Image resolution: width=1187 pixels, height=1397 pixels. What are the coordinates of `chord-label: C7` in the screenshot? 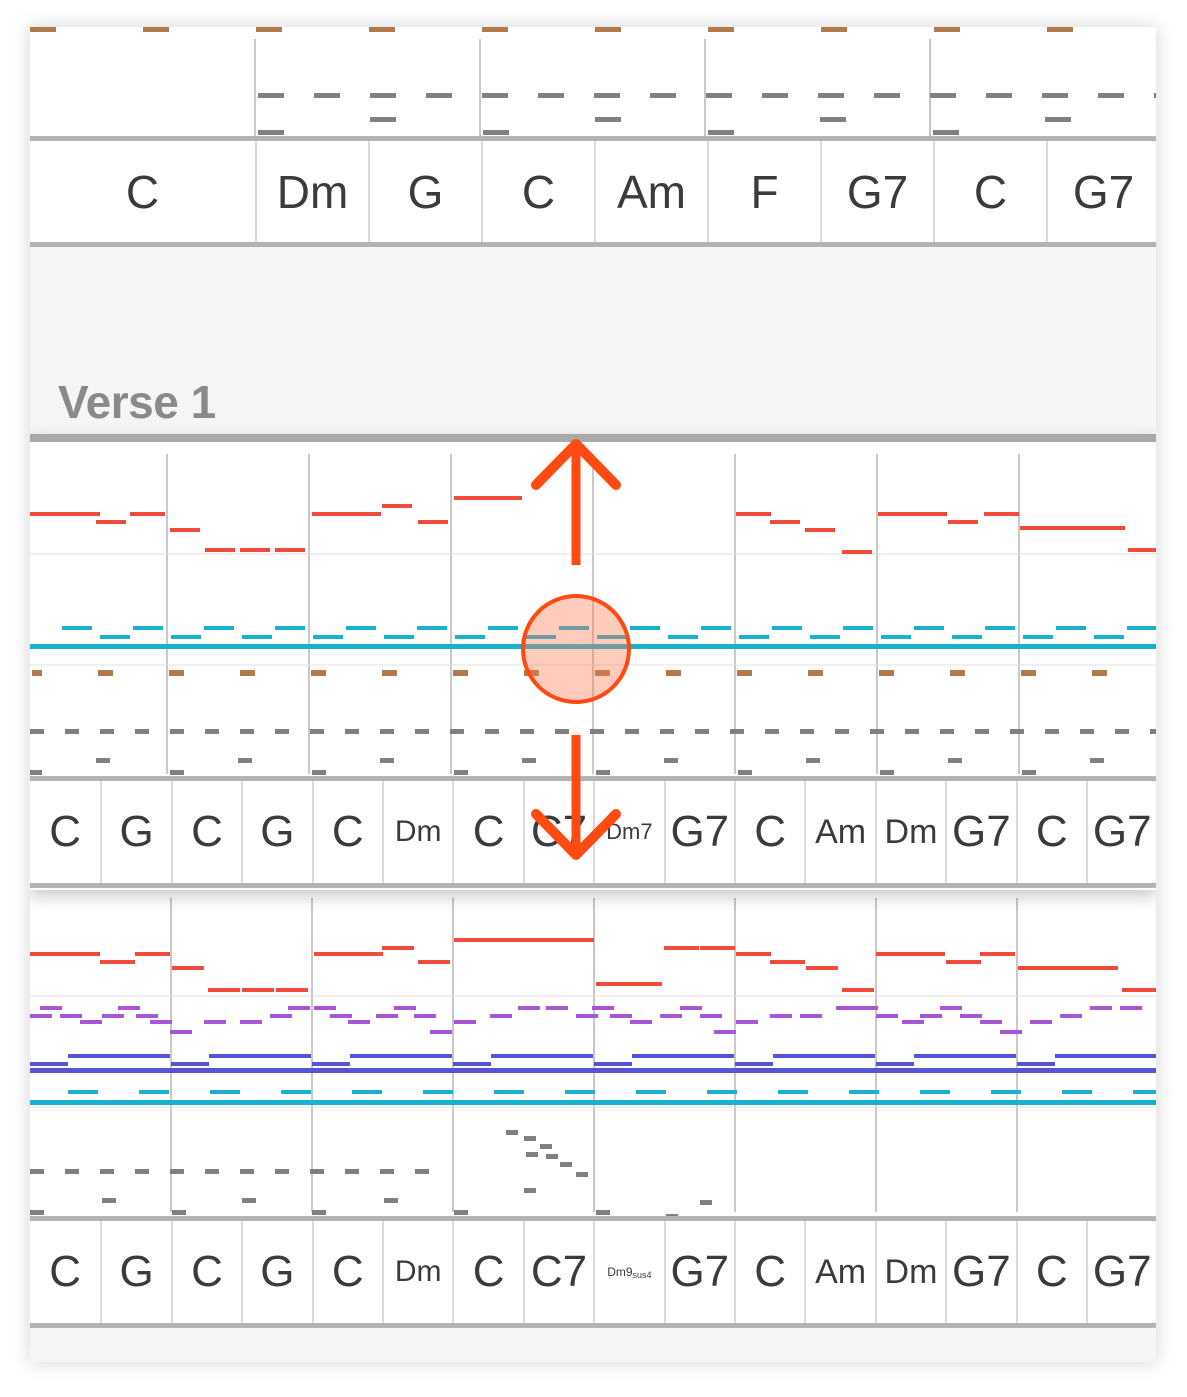 It's located at (559, 1271).